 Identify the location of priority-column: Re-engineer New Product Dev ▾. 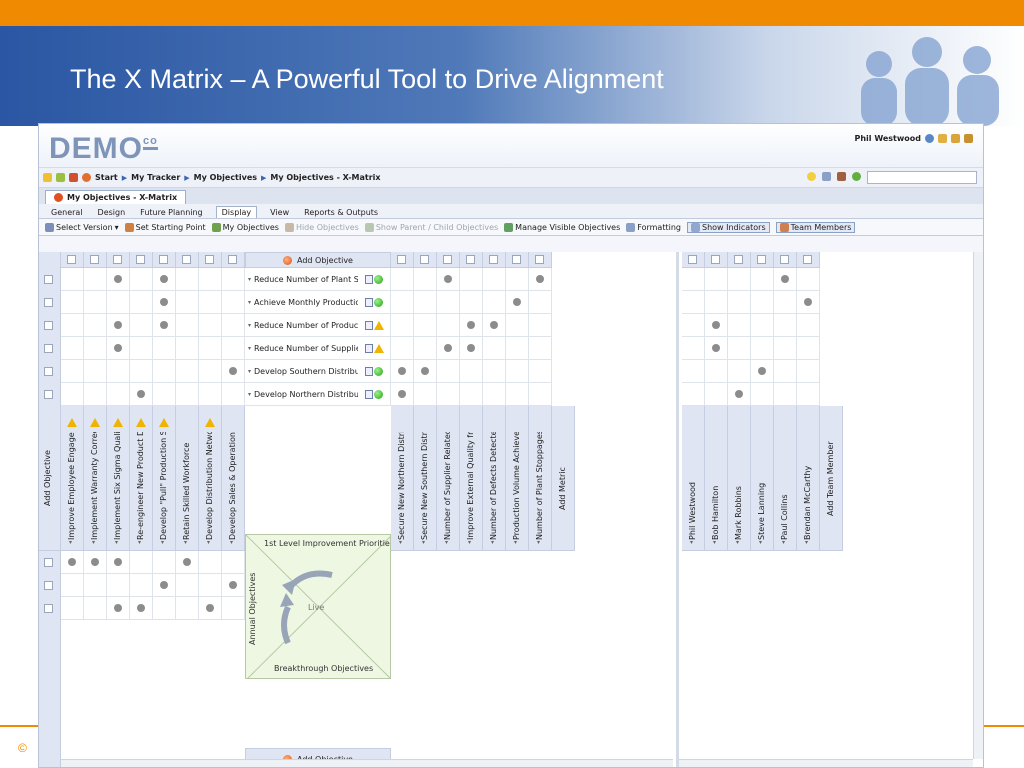
(141, 478).